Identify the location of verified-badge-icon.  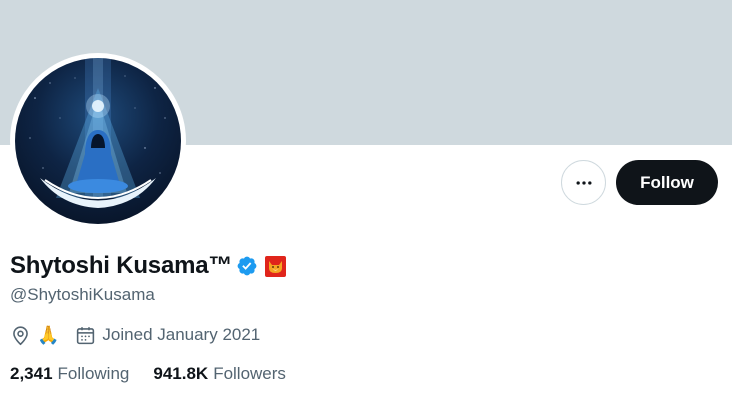
(247, 266).